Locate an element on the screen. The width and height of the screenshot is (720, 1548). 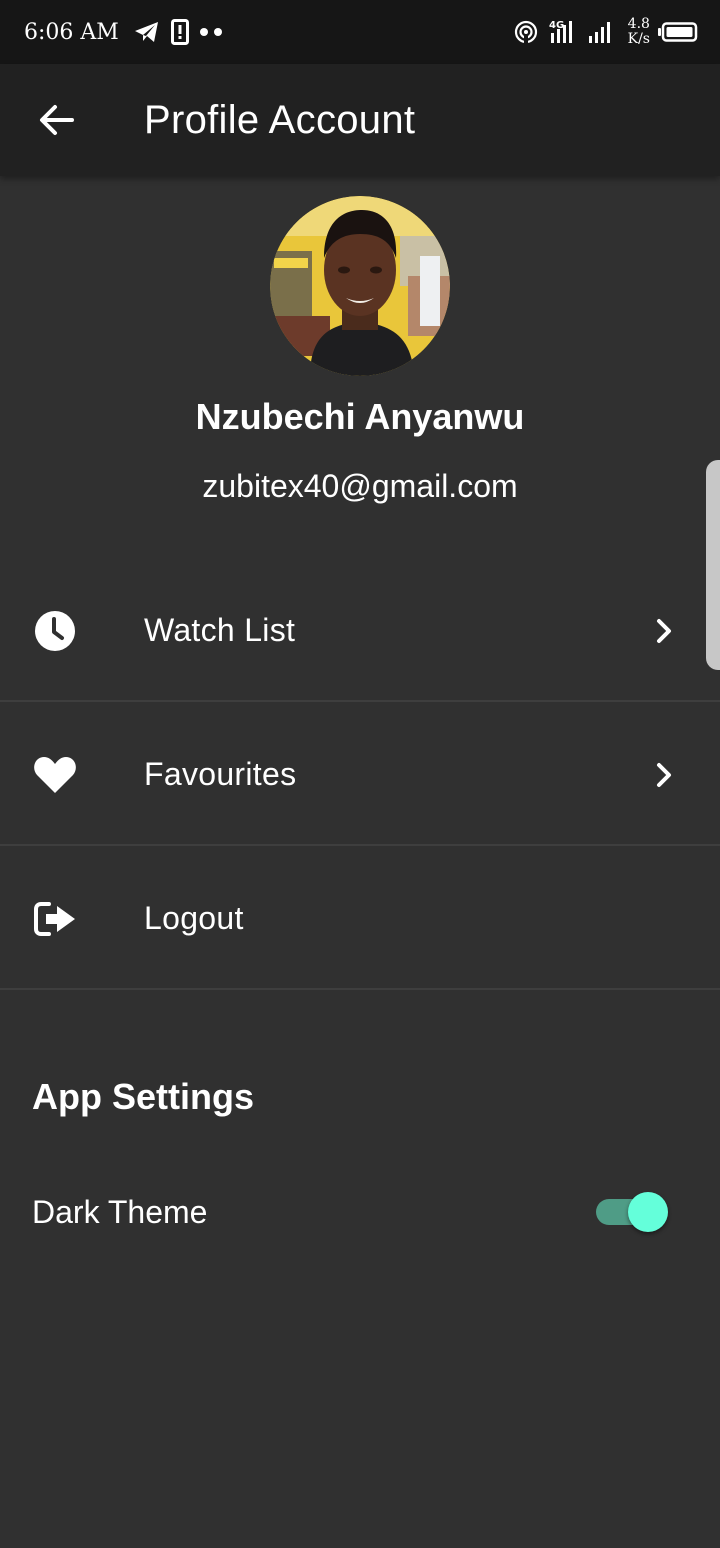
logout-icon is located at coordinates (55, 919).